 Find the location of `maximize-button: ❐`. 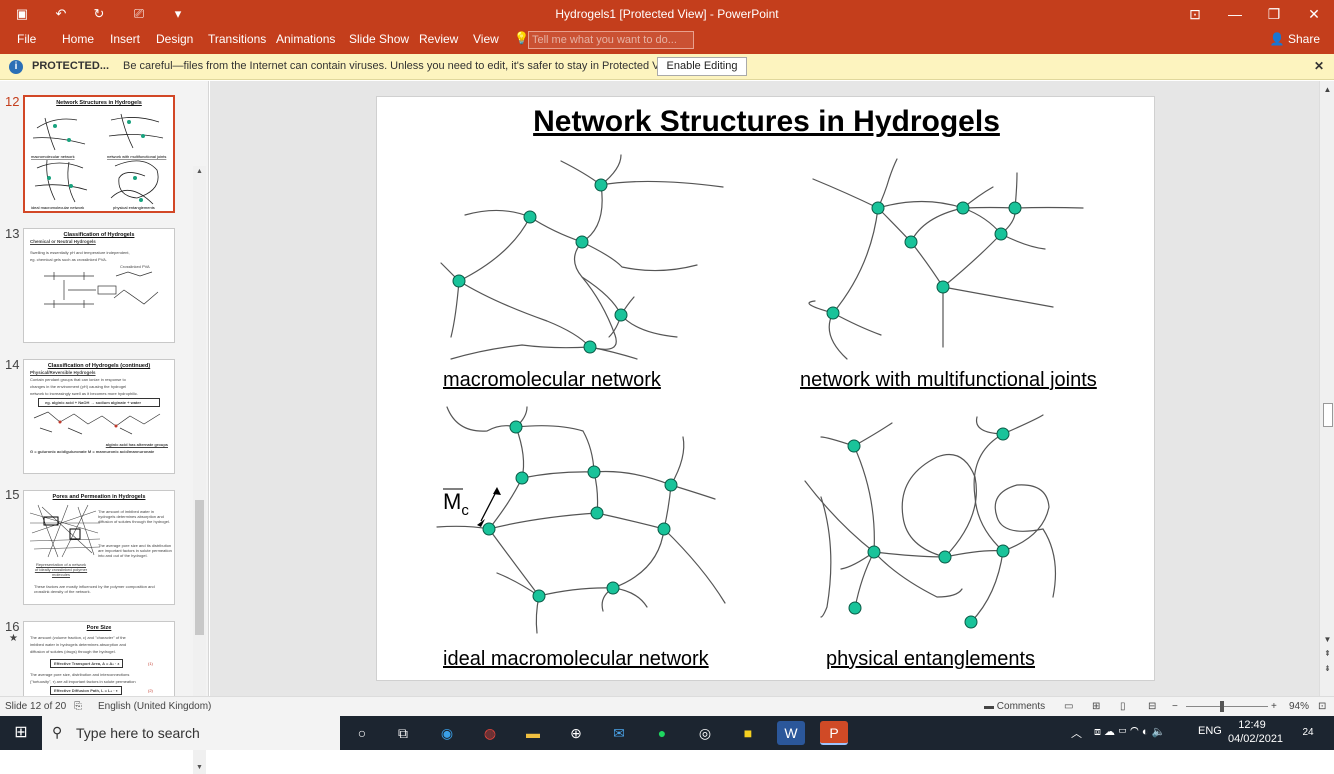

maximize-button: ❐ is located at coordinates (1274, 14).